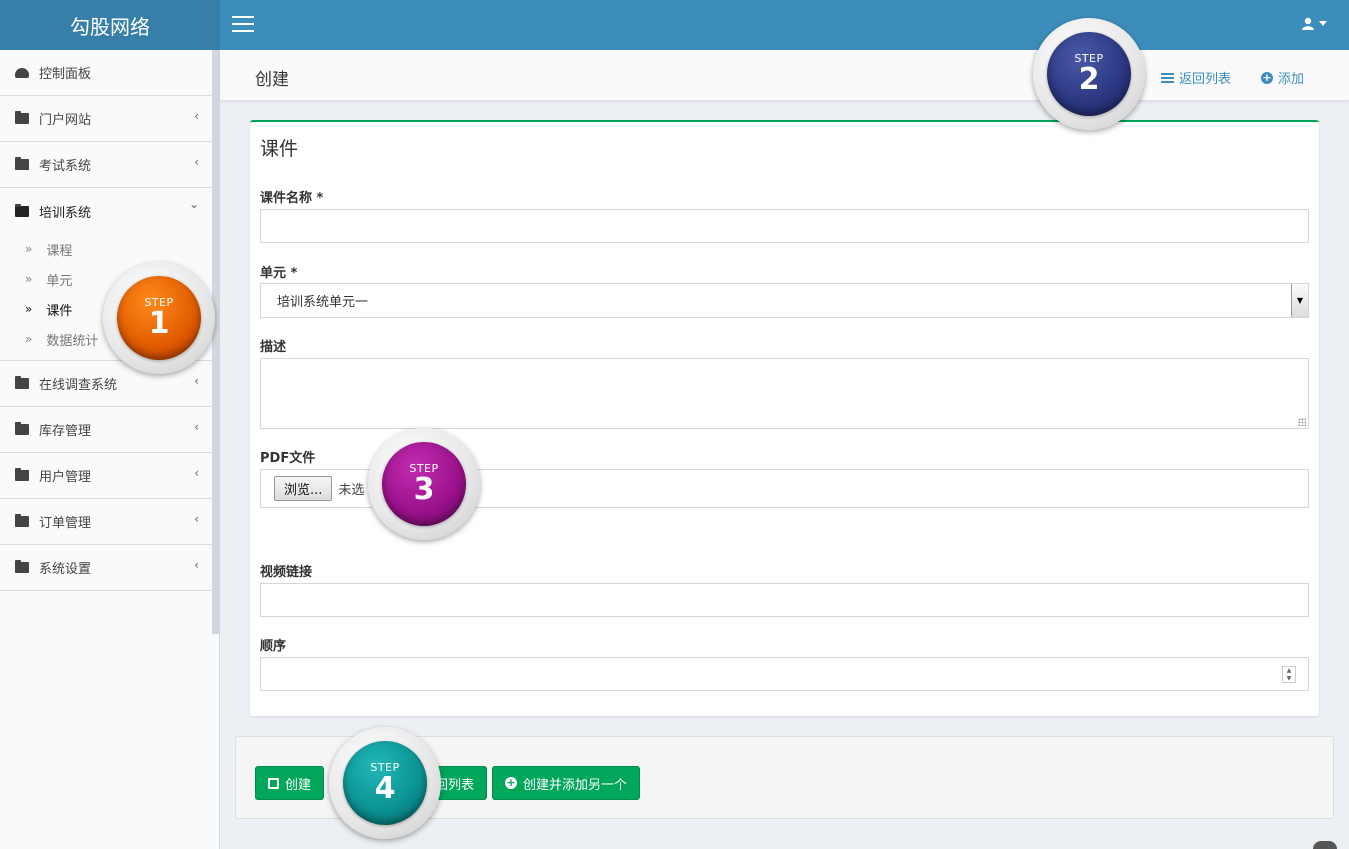 Image resolution: width=1349 pixels, height=849 pixels. I want to click on step-number: 2, so click(1089, 79).